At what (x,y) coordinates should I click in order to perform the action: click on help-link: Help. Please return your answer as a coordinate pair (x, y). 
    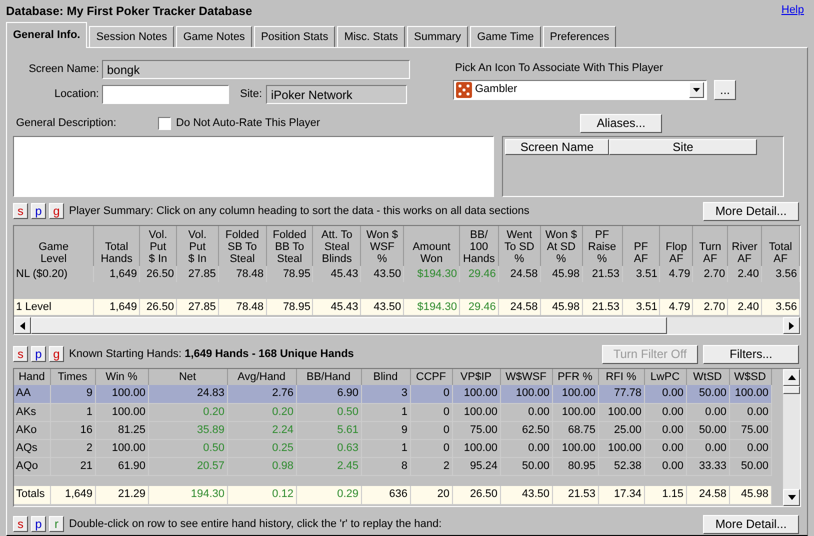
    Looking at the image, I should click on (792, 10).